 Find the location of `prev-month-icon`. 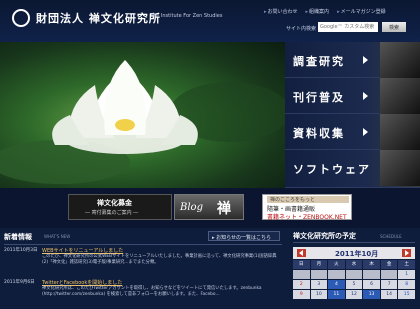

prev-month-icon is located at coordinates (301, 253).